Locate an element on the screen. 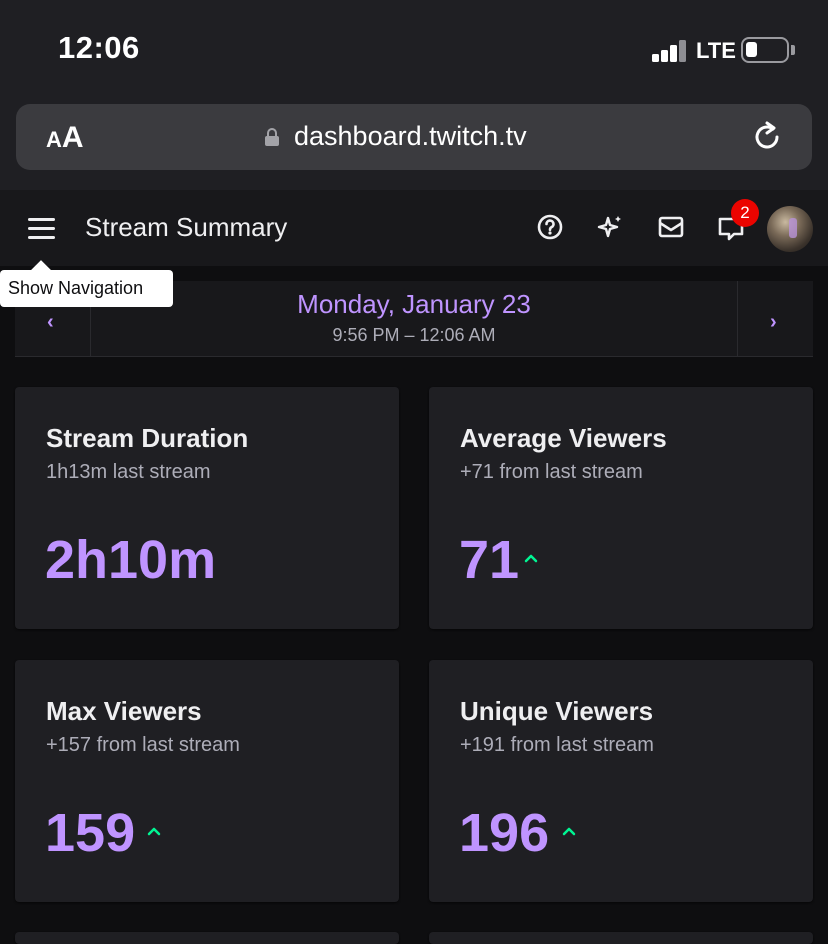 This screenshot has width=828, height=944. battery-icon is located at coordinates (765, 50).